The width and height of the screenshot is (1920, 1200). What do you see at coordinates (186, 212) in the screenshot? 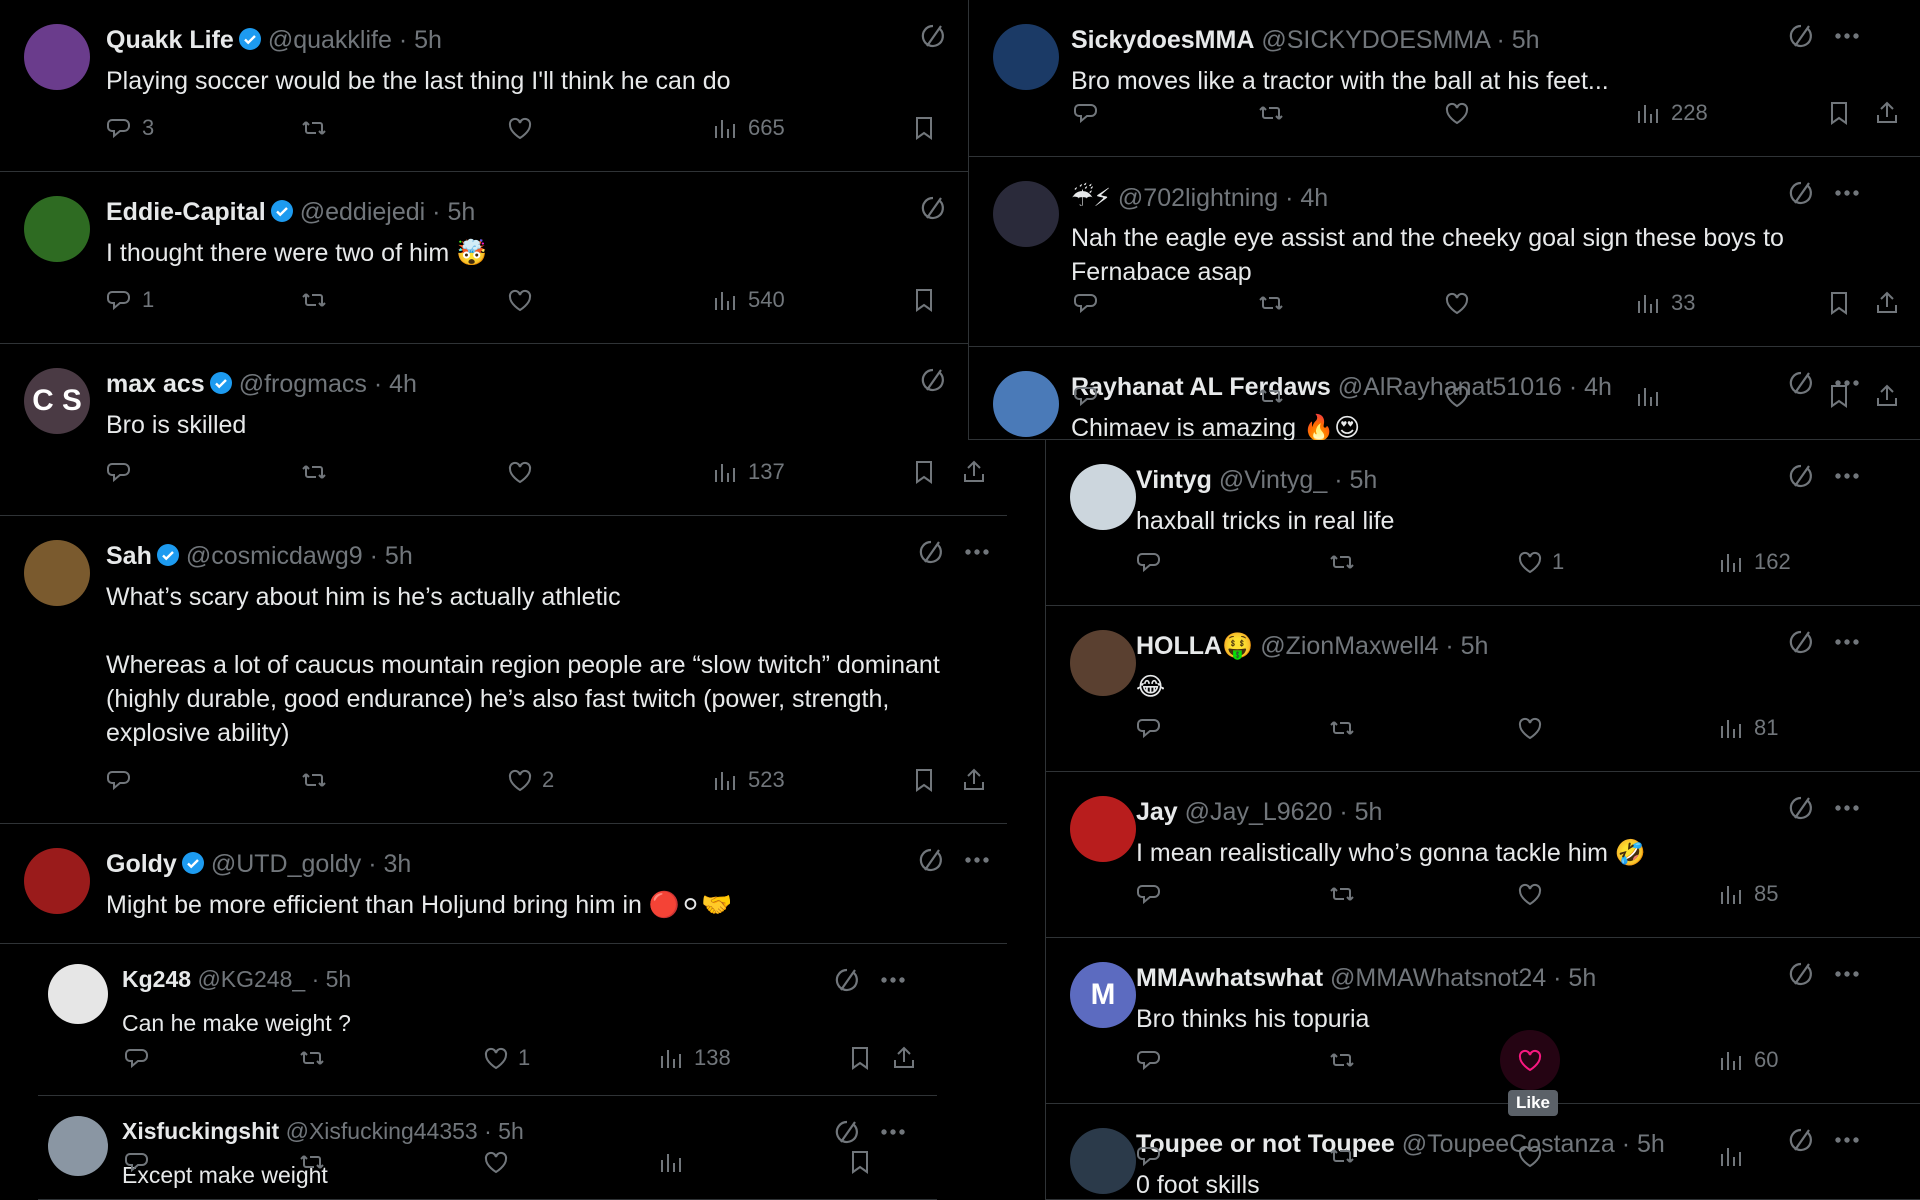
I see `author-name: Eddie-Capital` at bounding box center [186, 212].